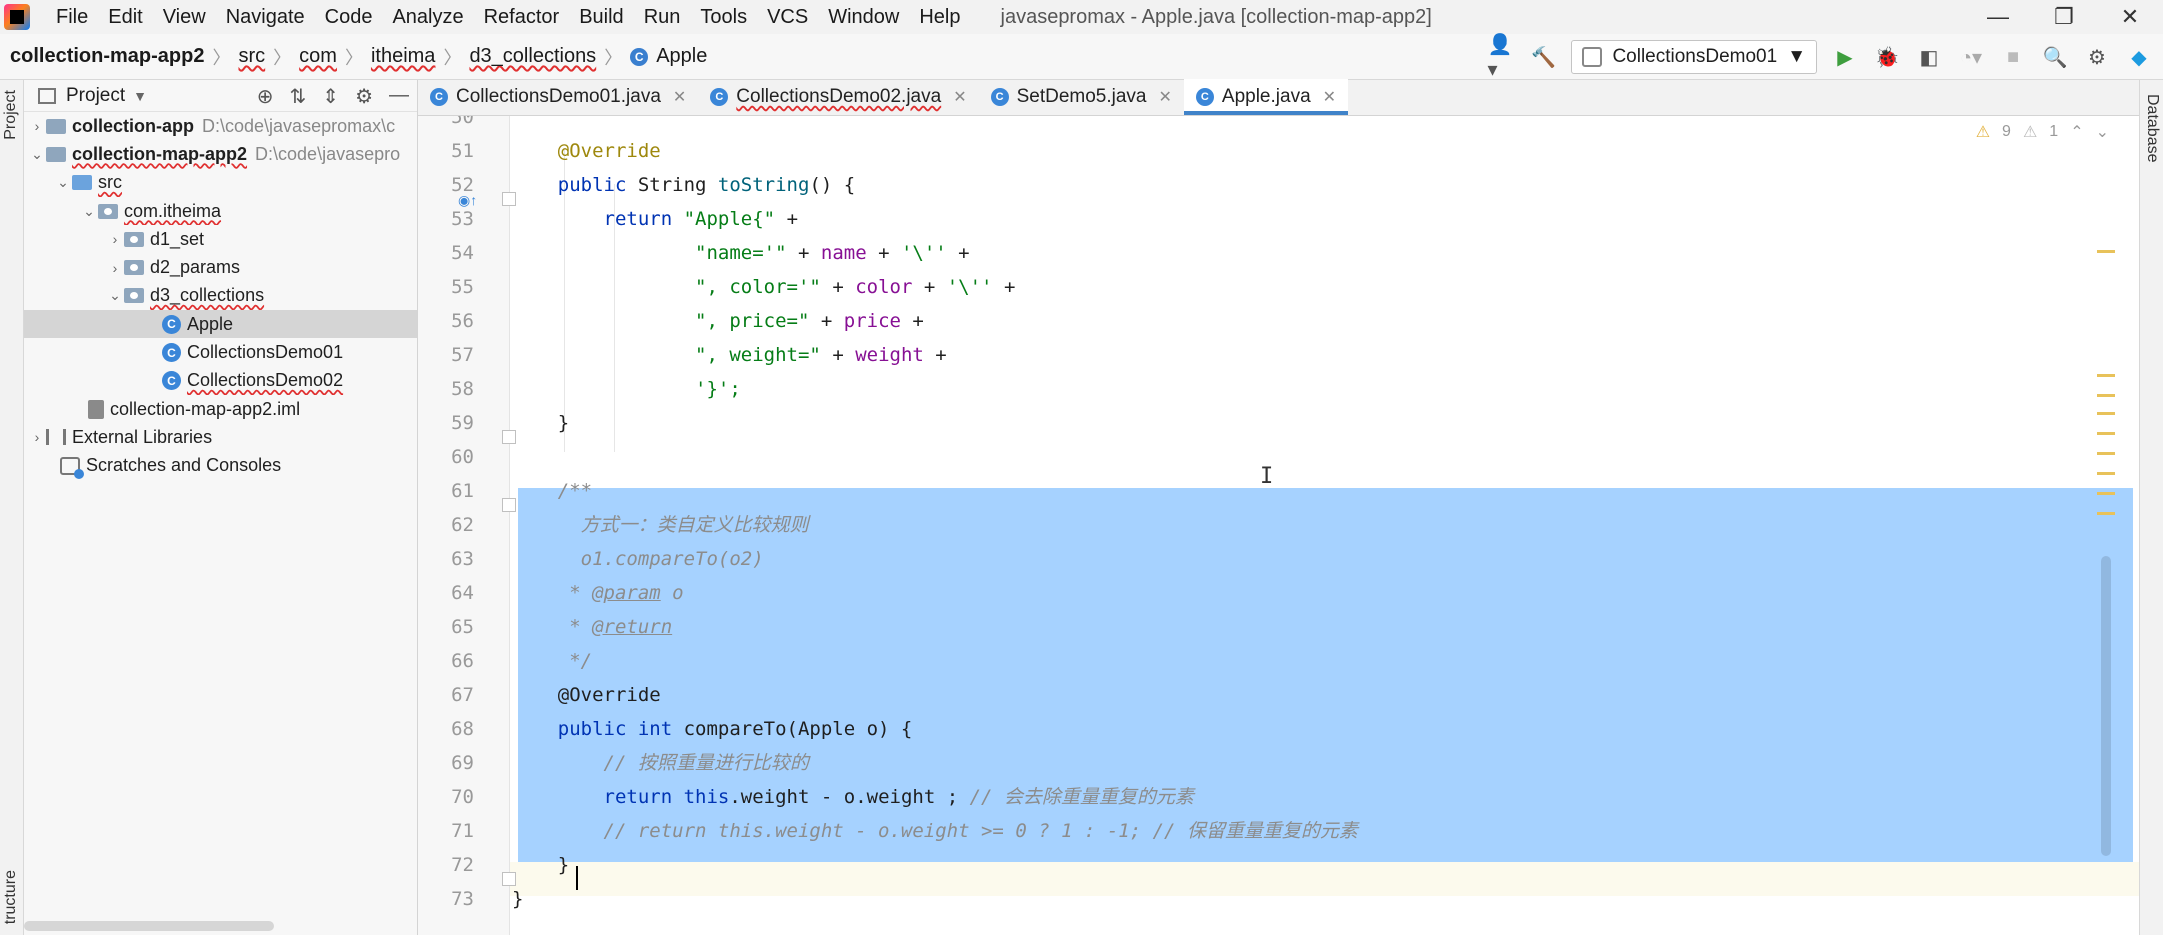 The image size is (2163, 935). Describe the element at coordinates (403, 56) in the screenshot. I see `breadcrumb-itheima: itheima` at that location.